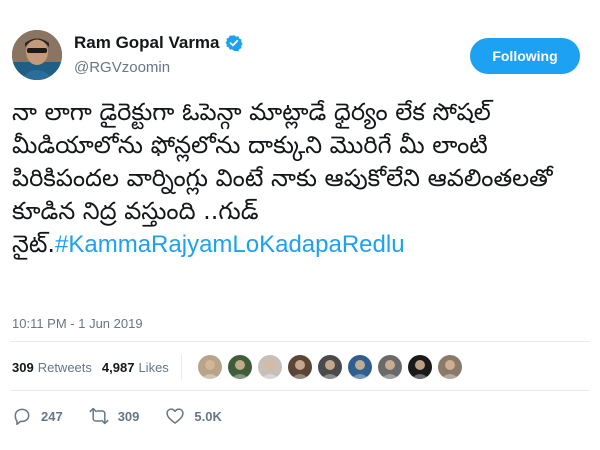 This screenshot has width=600, height=450. Describe the element at coordinates (208, 416) in the screenshot. I see `like-count: 5.0K` at that location.